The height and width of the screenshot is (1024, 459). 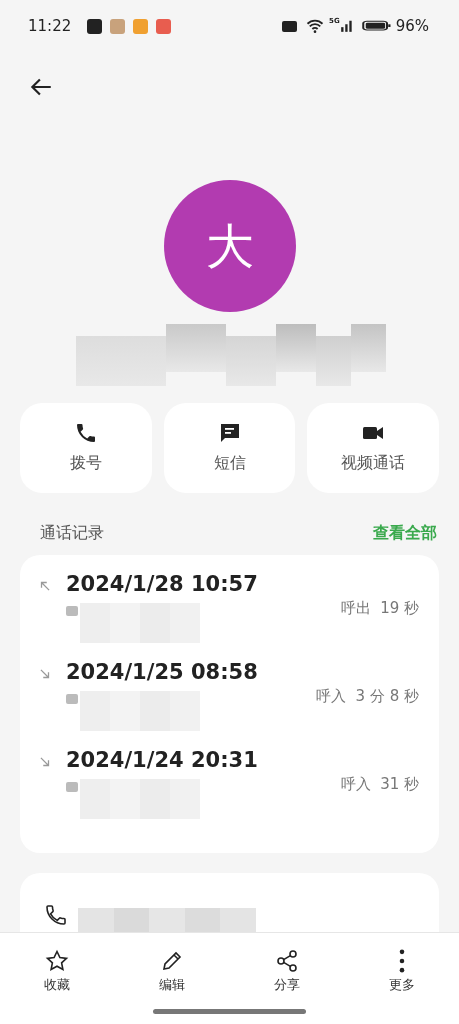 I want to click on toolbar-button: 收藏, so click(x=57, y=972).